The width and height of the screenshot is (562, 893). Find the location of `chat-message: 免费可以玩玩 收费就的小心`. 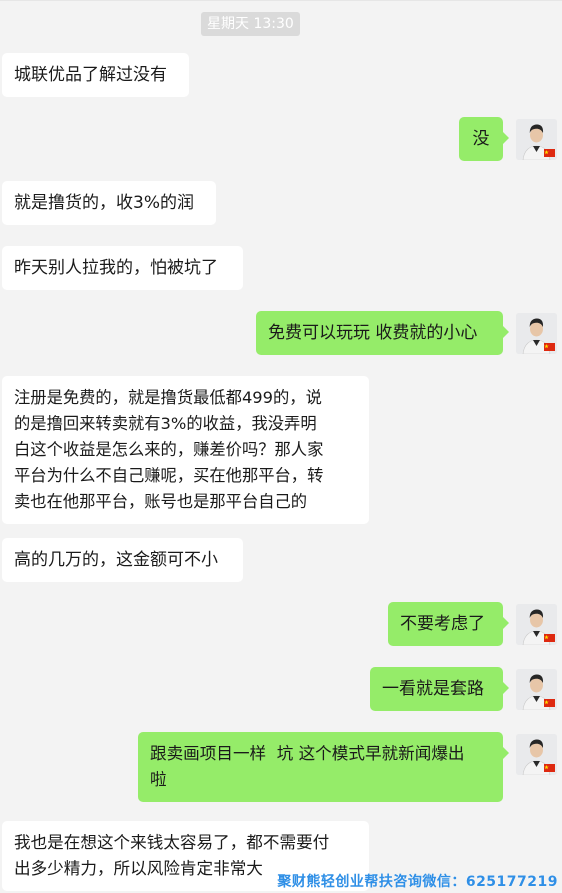

chat-message: 免费可以玩玩 收费就的小心 is located at coordinates (382, 333).